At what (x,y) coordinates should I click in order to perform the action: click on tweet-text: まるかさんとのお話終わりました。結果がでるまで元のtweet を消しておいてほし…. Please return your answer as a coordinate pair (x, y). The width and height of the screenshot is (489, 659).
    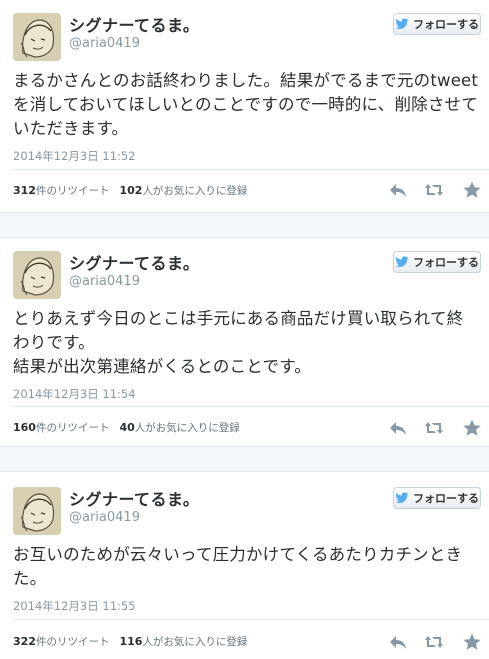
    Looking at the image, I should click on (246, 104).